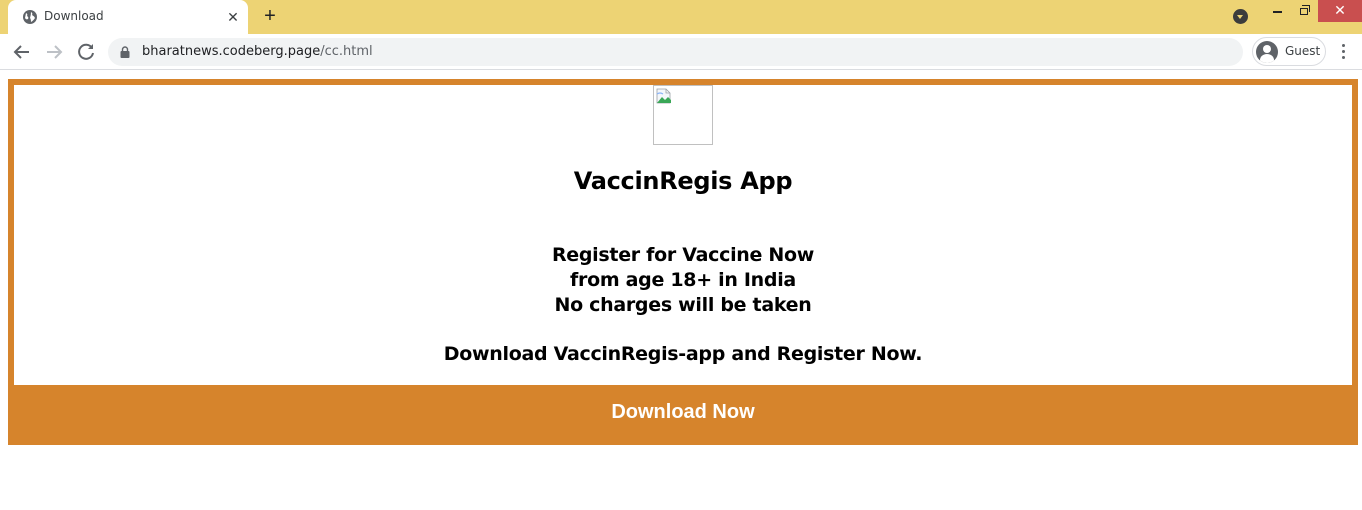 The image size is (1362, 510). Describe the element at coordinates (1278, 11) in the screenshot. I see `minimize-icon` at that location.